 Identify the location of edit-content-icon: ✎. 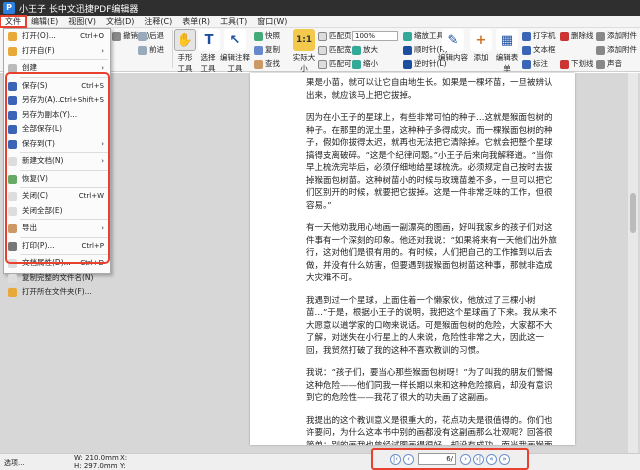
(453, 40).